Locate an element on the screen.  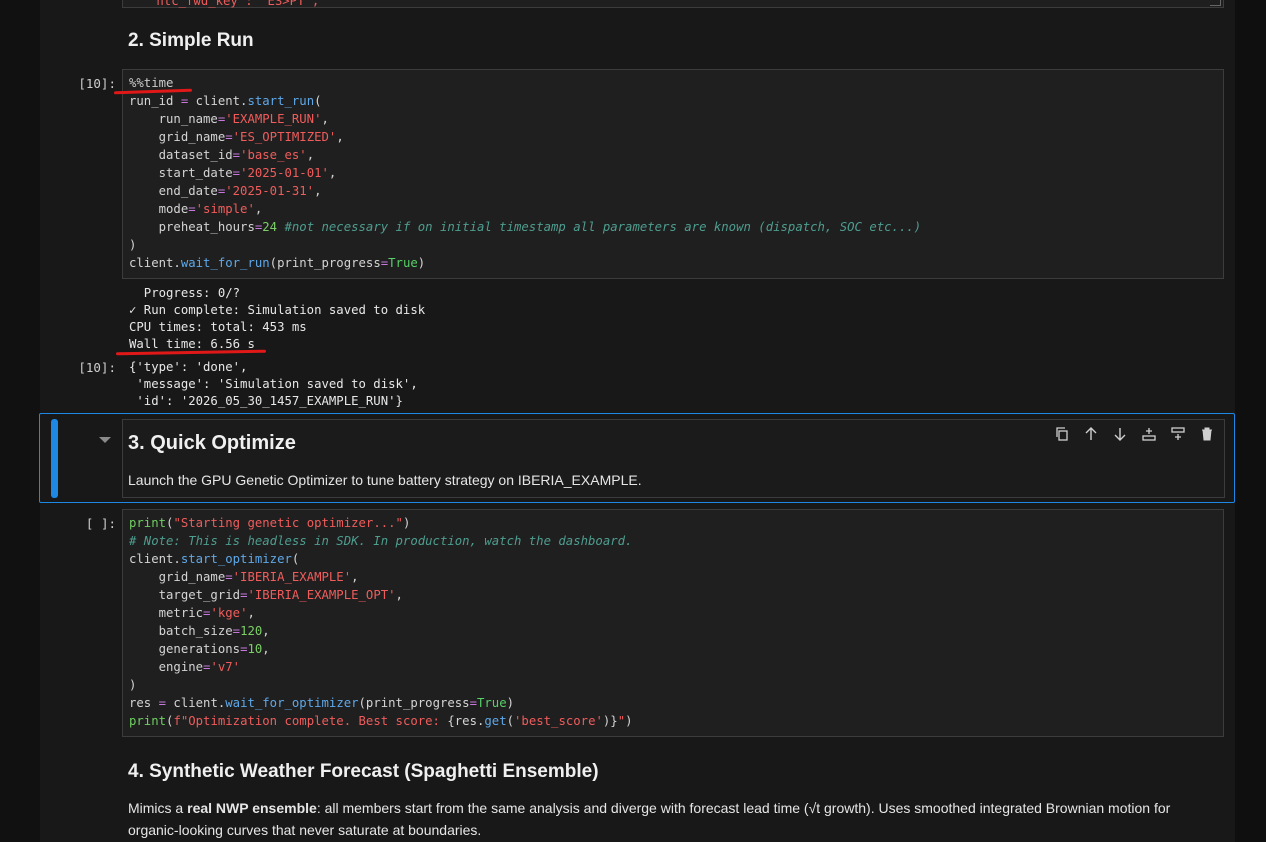
code-line: print("Starting genetic optimizer...") is located at coordinates (270, 523).